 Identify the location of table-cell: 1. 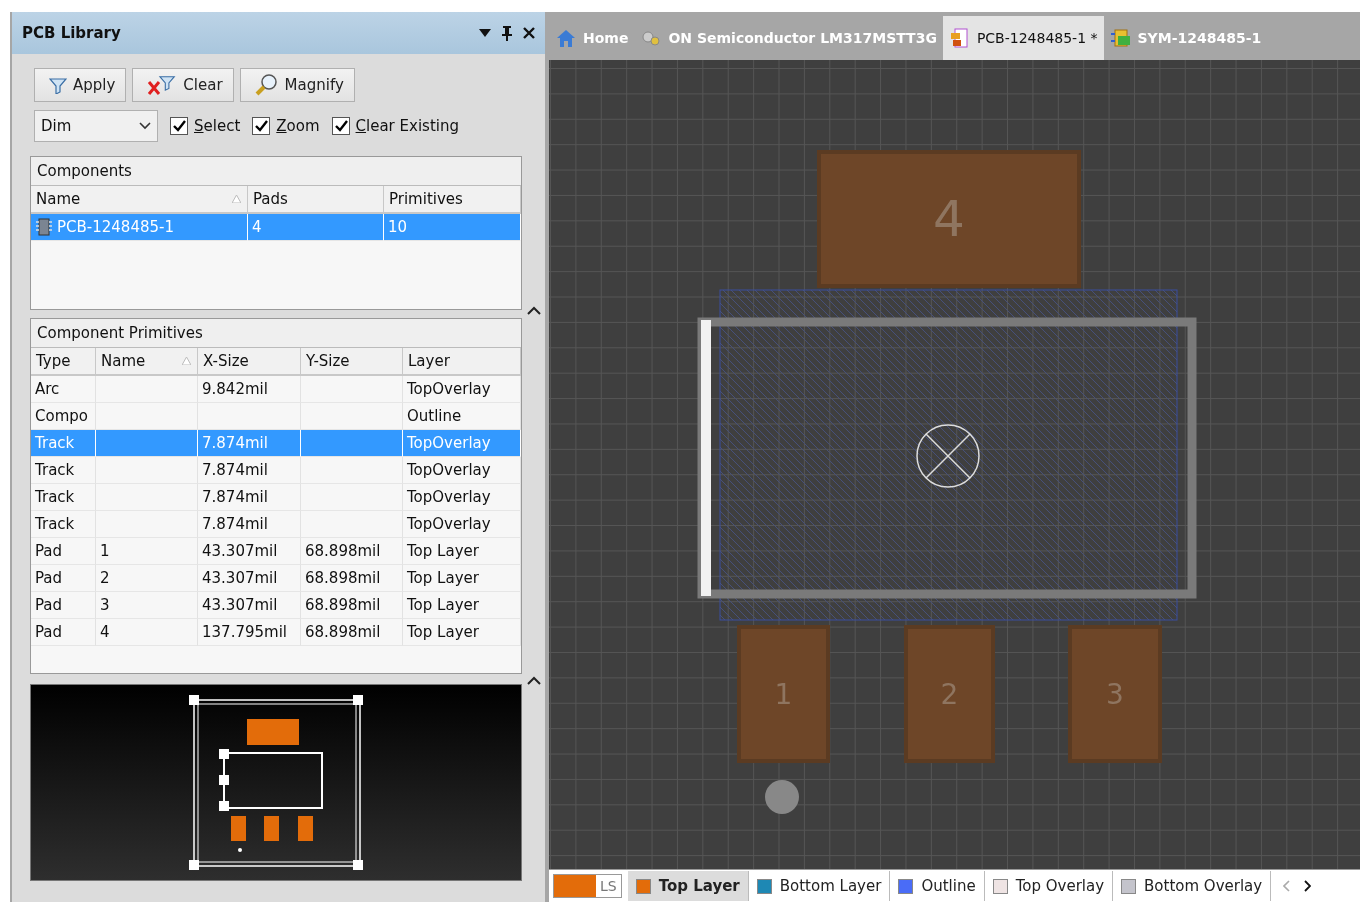
(147, 551).